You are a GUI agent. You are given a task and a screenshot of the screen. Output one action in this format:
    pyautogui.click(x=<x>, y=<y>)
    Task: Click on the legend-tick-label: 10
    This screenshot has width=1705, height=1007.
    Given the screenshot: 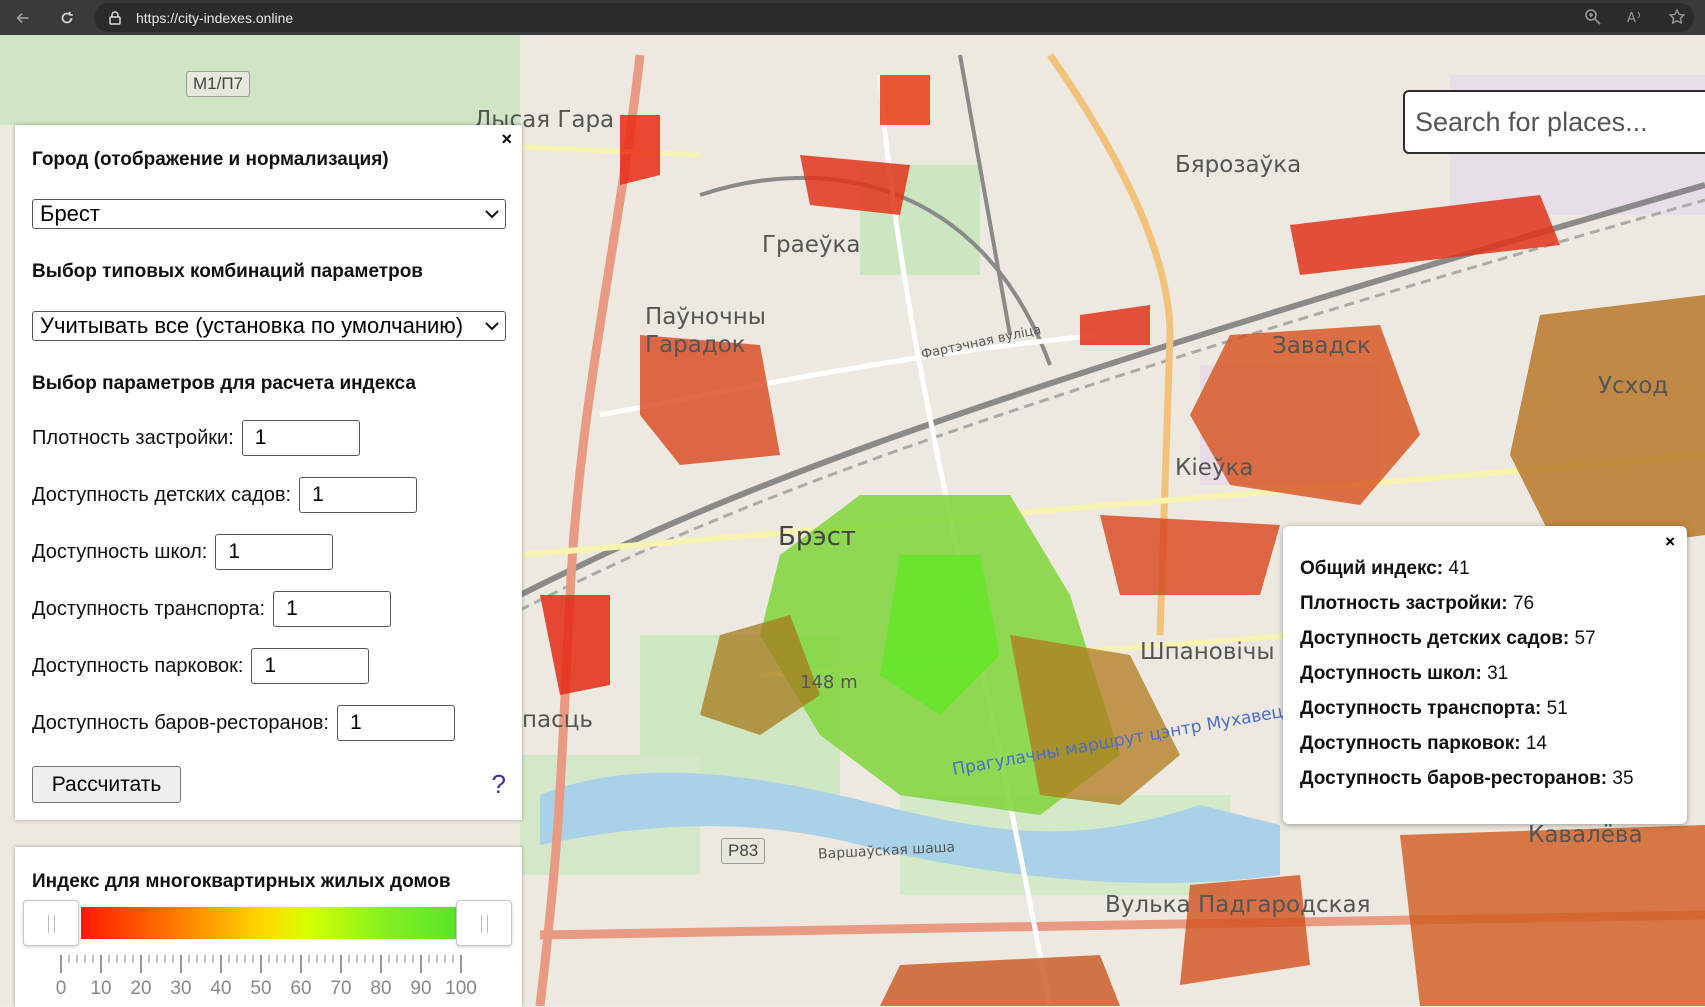 What is the action you would take?
    pyautogui.click(x=101, y=988)
    